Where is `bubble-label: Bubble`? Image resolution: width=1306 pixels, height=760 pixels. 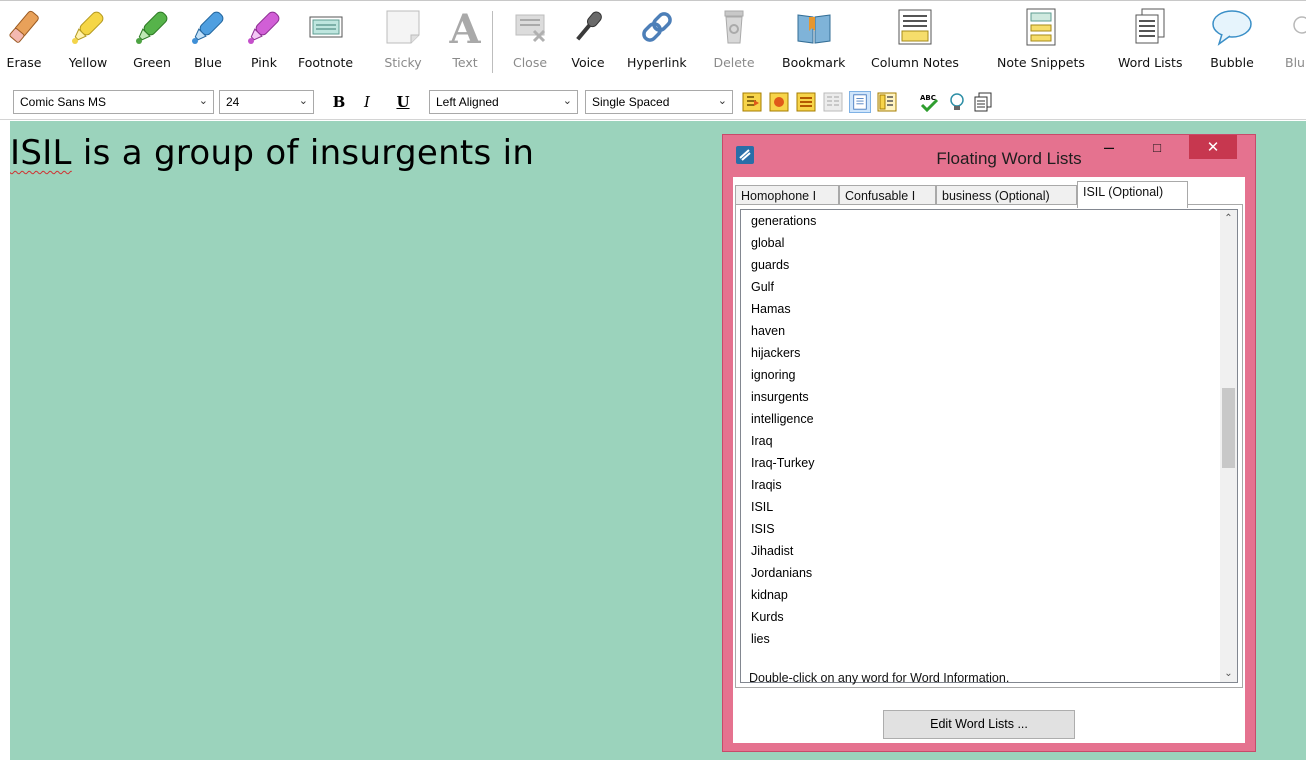 bubble-label: Bubble is located at coordinates (1232, 62).